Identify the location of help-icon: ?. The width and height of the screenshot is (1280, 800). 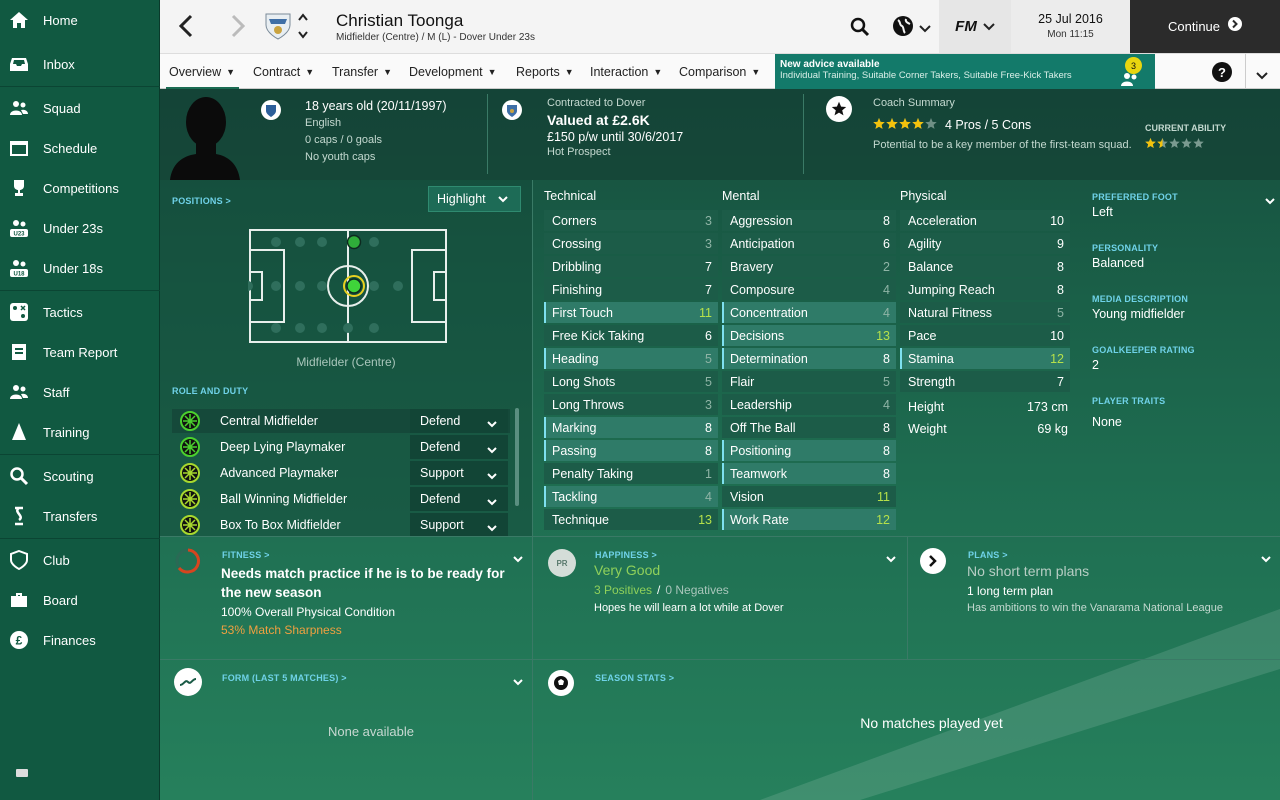
(1222, 72).